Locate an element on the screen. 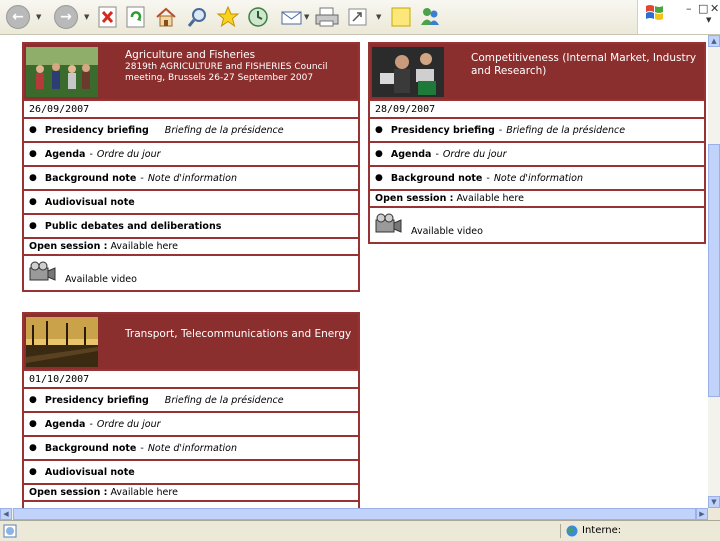  agriculture-photo is located at coordinates (62, 72).